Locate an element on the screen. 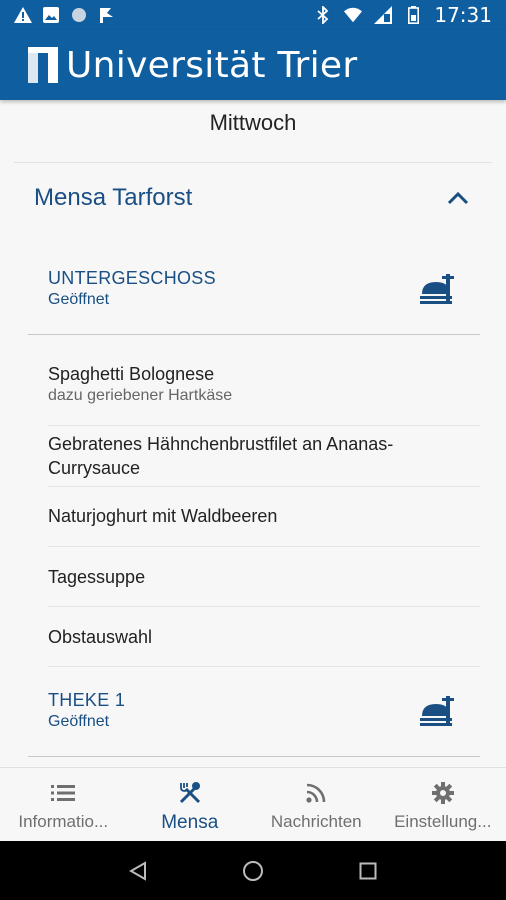 The image size is (506, 900). signal-icon is located at coordinates (383, 15).